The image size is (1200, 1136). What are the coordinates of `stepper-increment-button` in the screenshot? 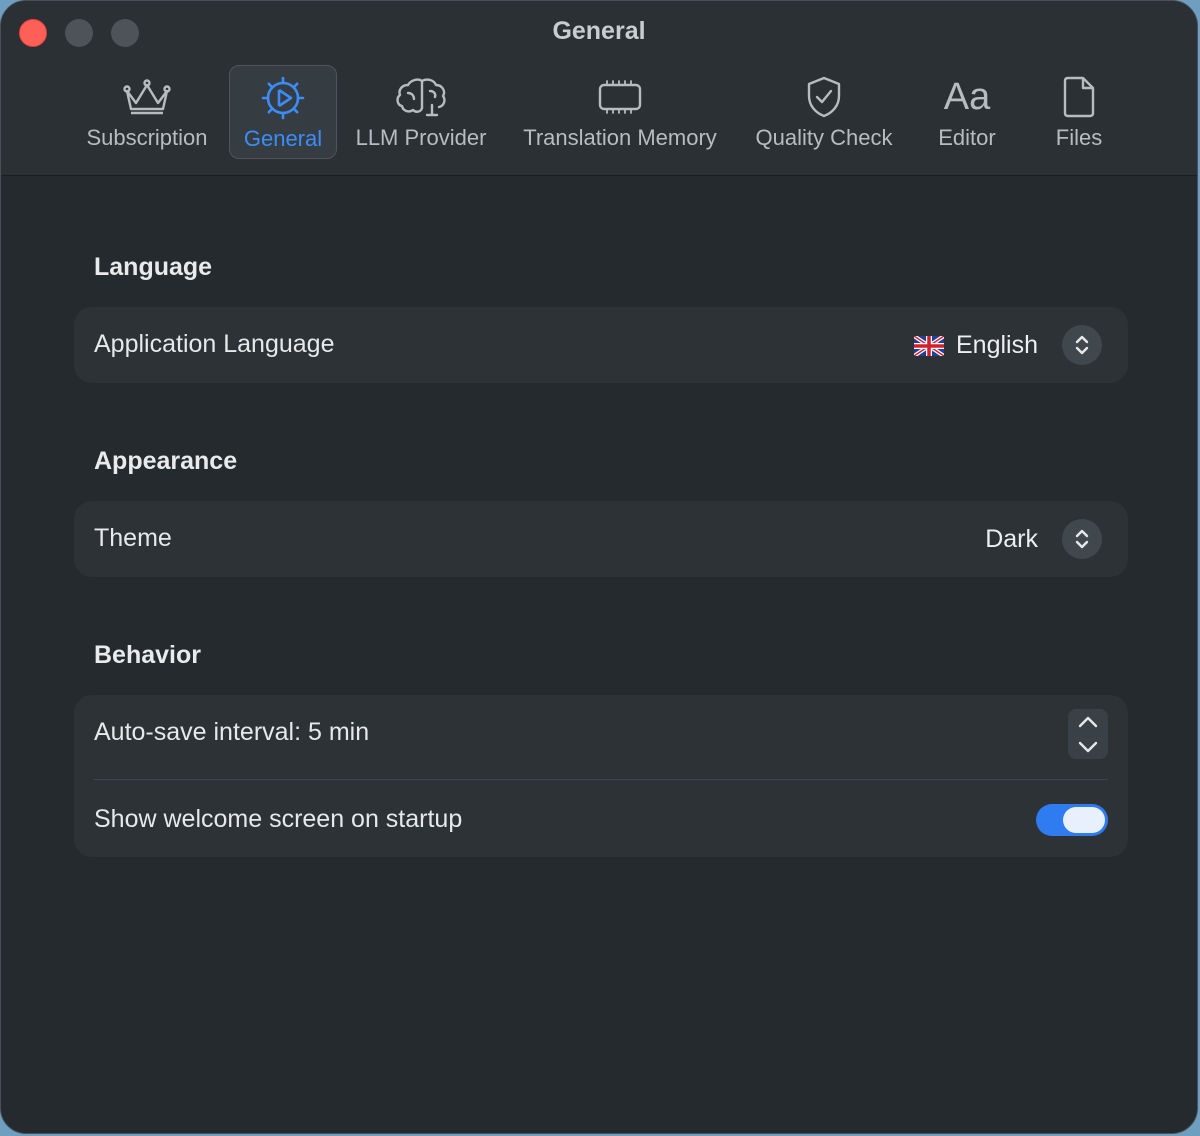 It's located at (1088, 721).